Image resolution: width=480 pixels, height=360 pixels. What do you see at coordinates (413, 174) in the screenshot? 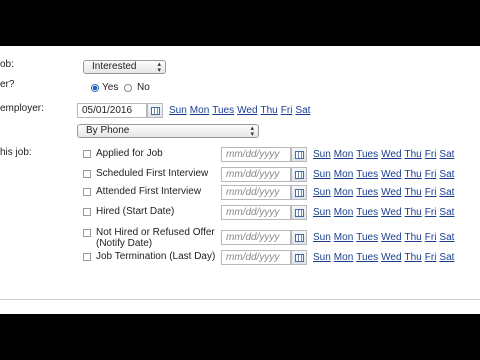
I see `milestone-1-thu-link: Thu` at bounding box center [413, 174].